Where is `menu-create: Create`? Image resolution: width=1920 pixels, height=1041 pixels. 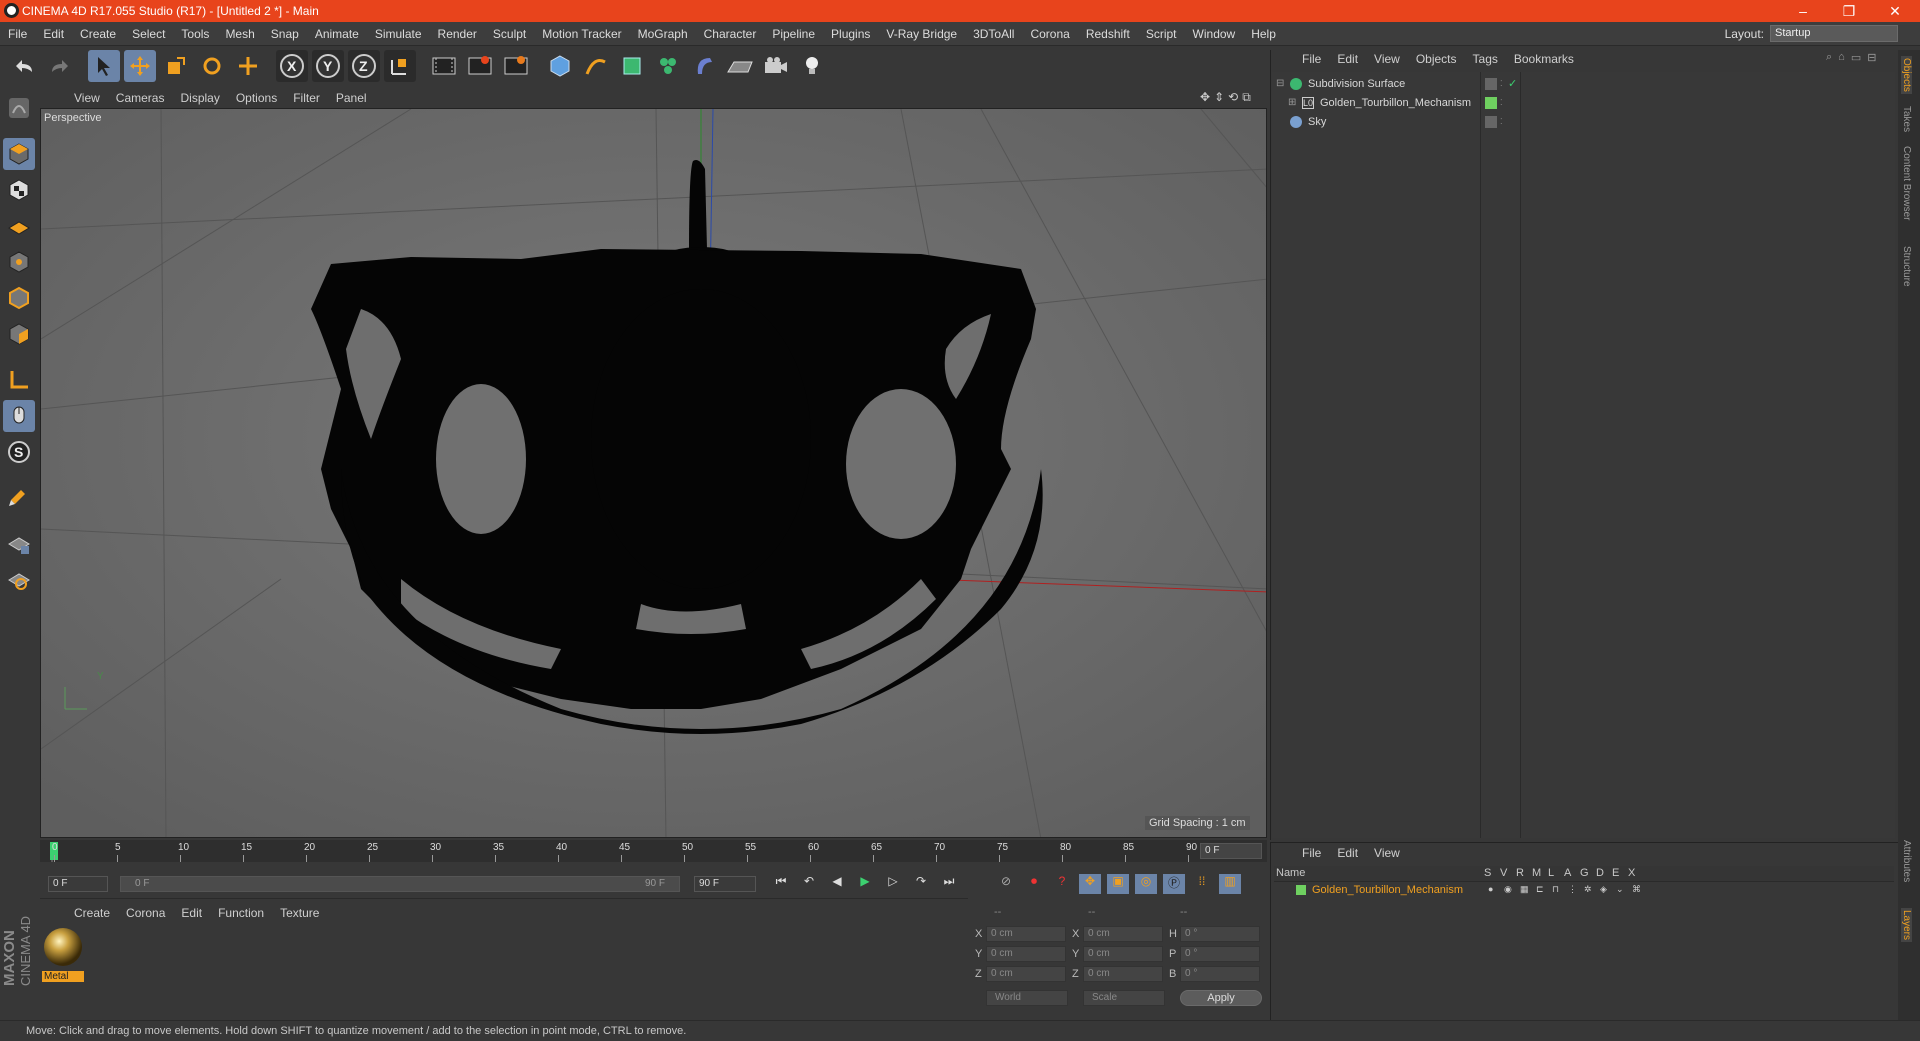
menu-create: Create is located at coordinates (98, 34).